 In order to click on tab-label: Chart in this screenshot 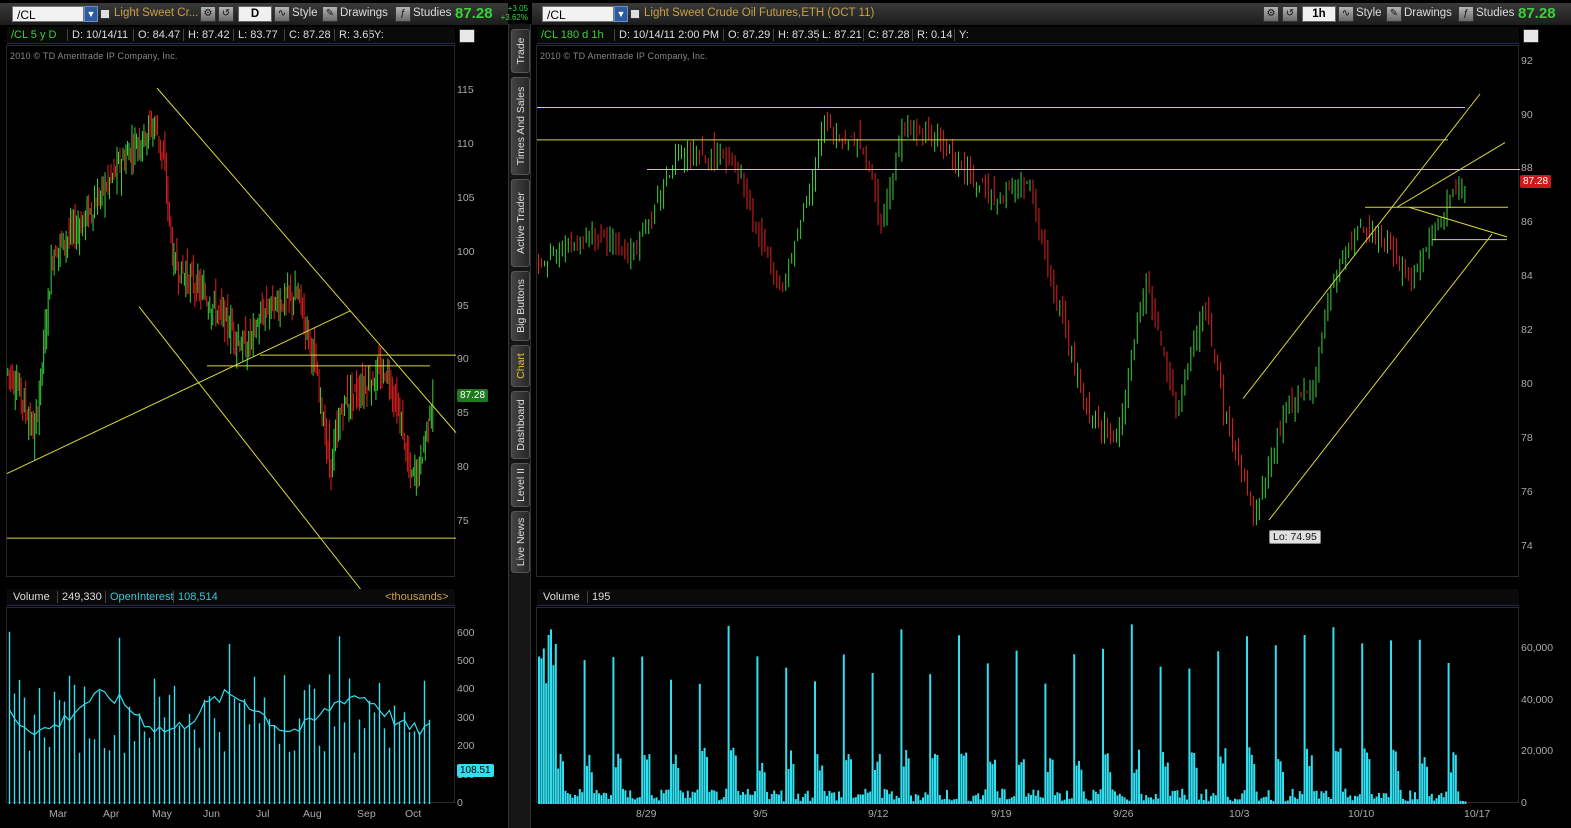, I will do `click(520, 366)`.